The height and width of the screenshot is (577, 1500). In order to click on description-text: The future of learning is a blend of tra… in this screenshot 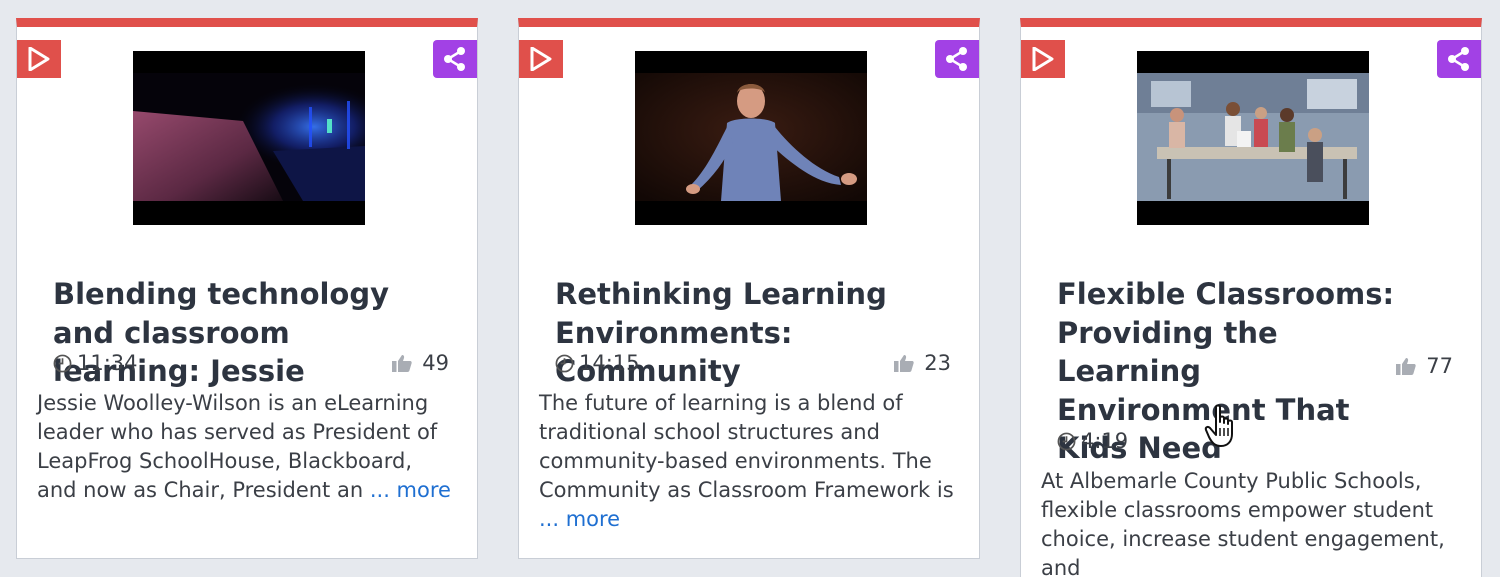, I will do `click(746, 446)`.